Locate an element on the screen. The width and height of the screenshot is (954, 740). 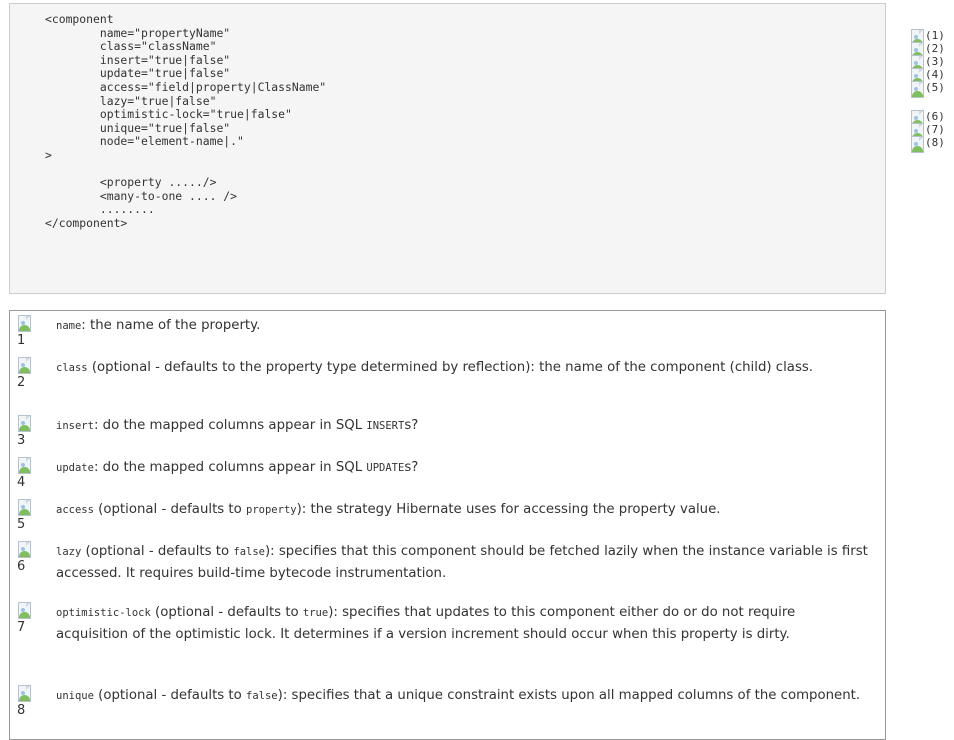
code-line: <component is located at coordinates (79, 19).